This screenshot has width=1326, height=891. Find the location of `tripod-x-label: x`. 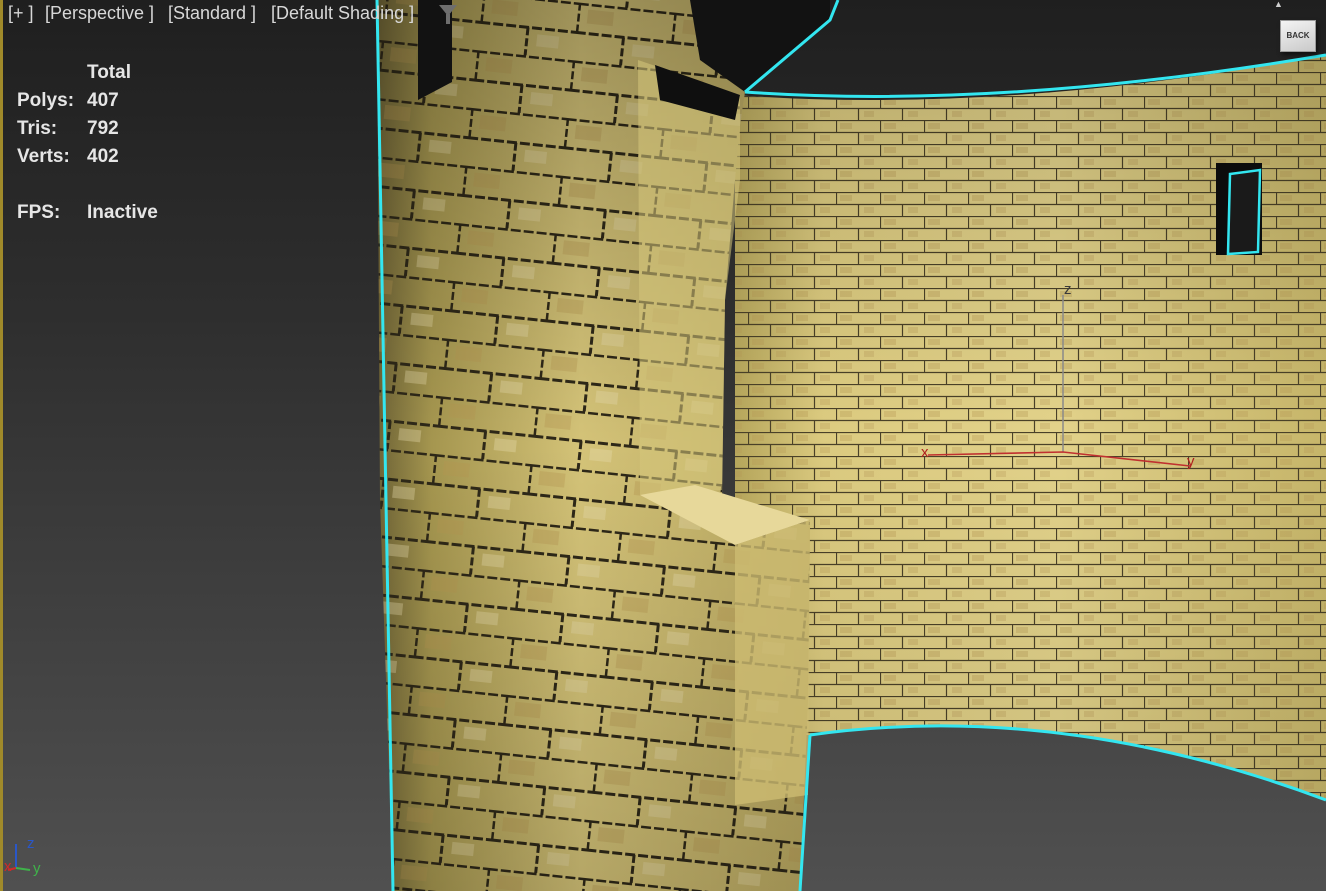

tripod-x-label: x is located at coordinates (8, 866).